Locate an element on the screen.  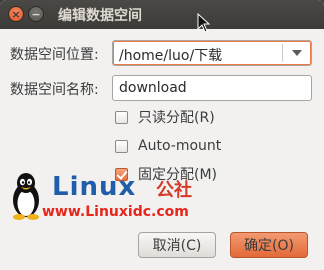
location-combobox: /home/luo/下载 is located at coordinates (212, 53).